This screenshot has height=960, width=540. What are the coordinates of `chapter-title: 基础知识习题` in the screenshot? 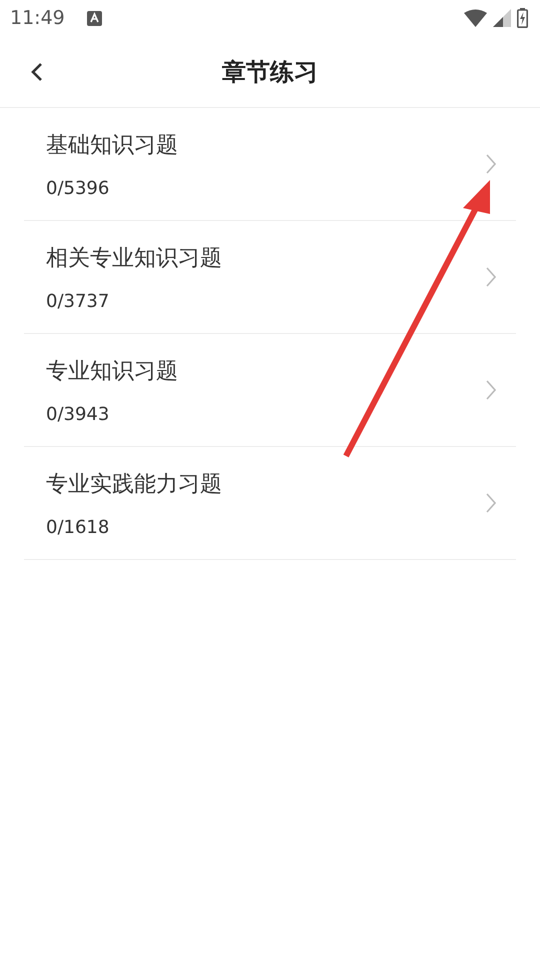 It's located at (112, 146).